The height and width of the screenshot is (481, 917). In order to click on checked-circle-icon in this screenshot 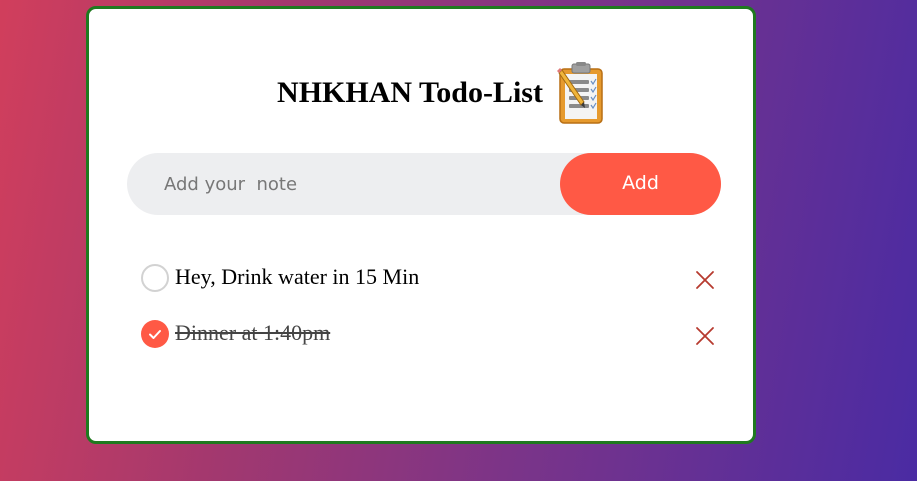, I will do `click(155, 334)`.